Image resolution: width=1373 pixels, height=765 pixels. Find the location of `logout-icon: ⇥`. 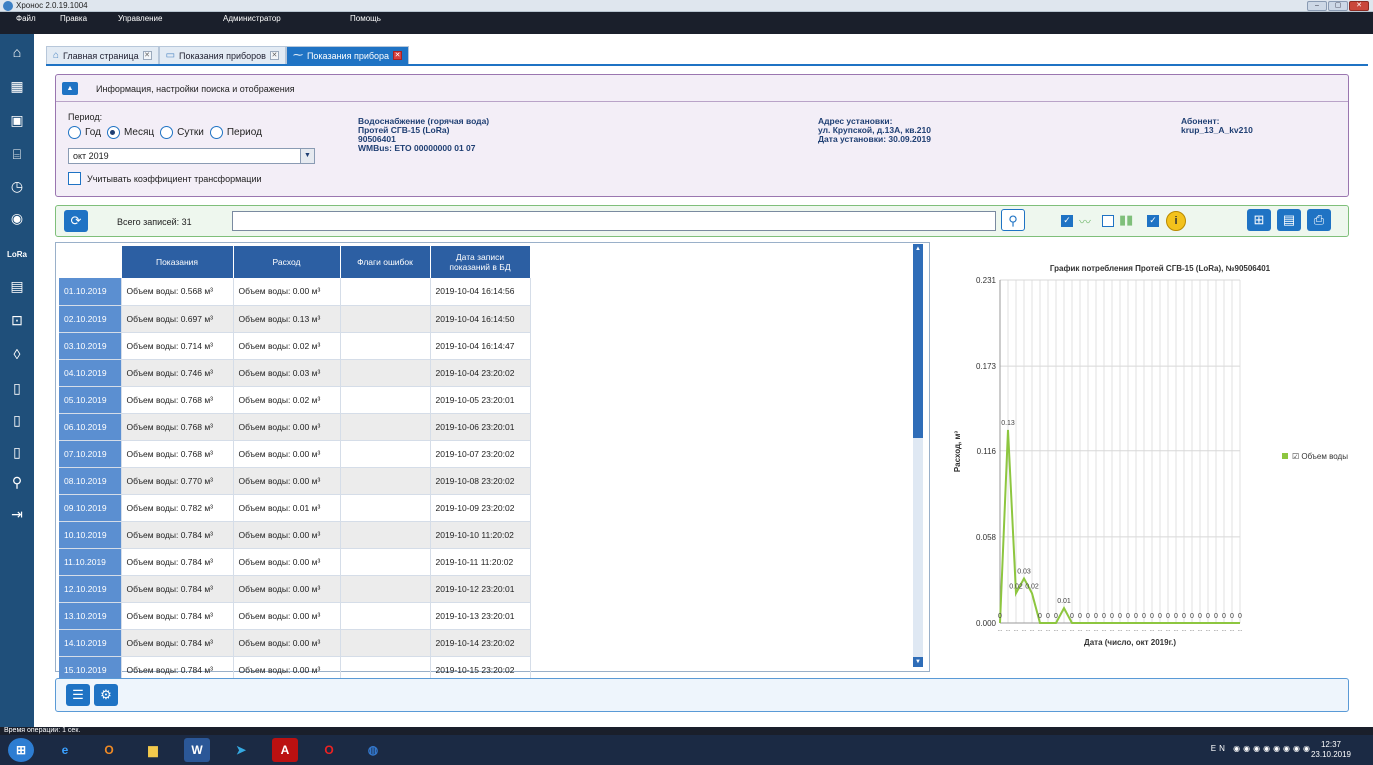

logout-icon: ⇥ is located at coordinates (17, 514).